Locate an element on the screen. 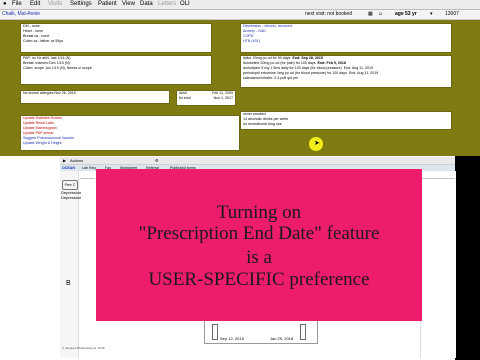 The image size is (480, 360). play-icon: ▶ is located at coordinates (64, 160).